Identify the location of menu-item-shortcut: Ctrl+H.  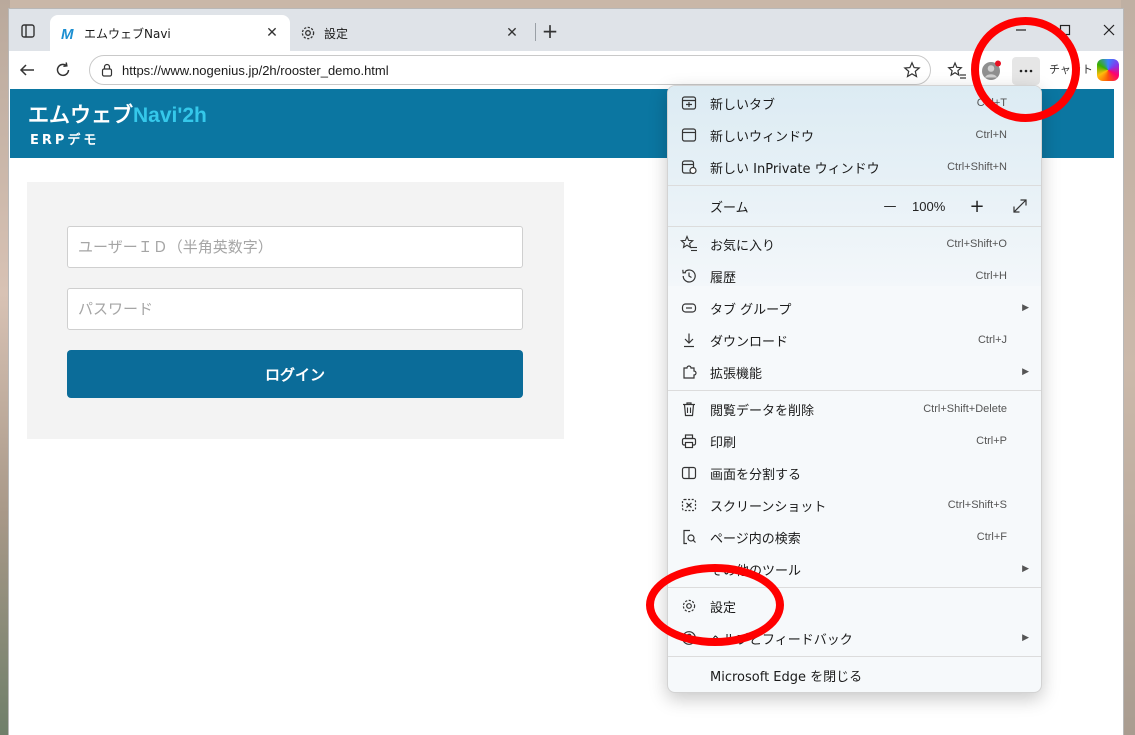
(991, 276).